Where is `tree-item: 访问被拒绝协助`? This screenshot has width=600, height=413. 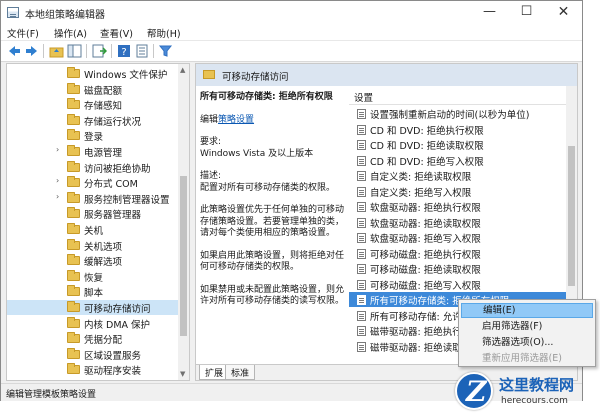
tree-item: 访问被拒绝协助 is located at coordinates (93, 167).